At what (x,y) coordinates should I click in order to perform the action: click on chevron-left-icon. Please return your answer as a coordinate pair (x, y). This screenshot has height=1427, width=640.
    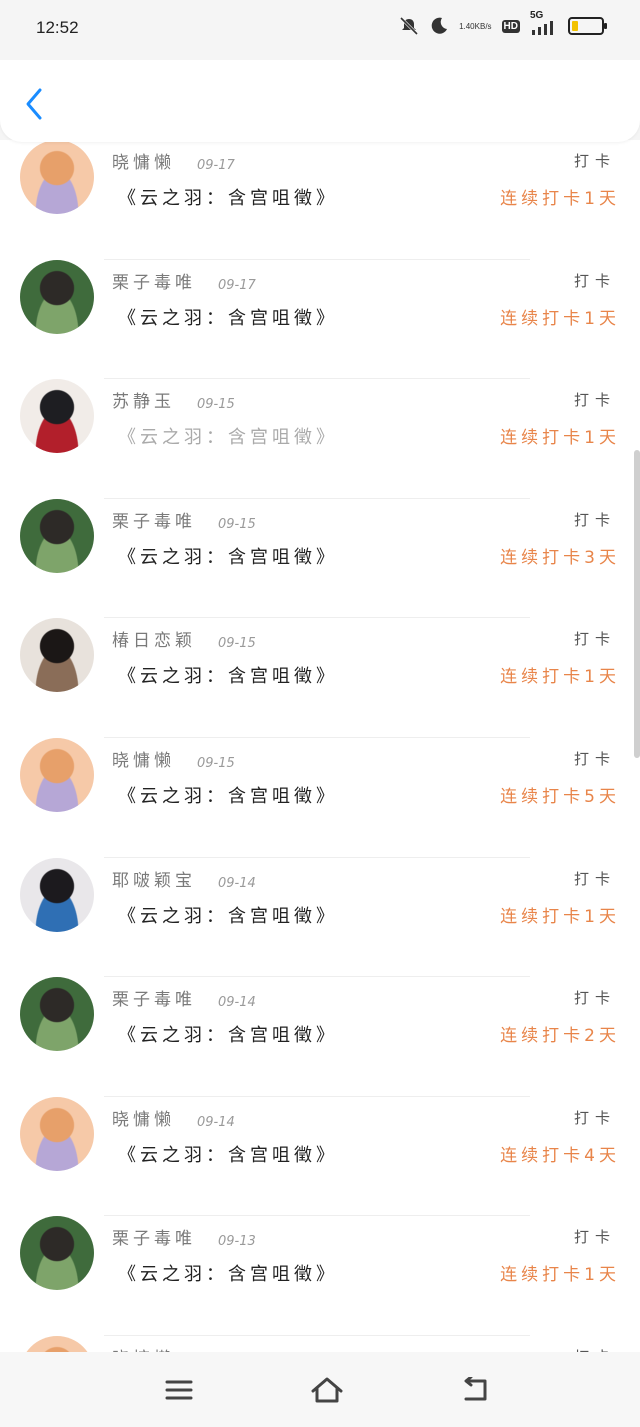
    Looking at the image, I should click on (34, 104).